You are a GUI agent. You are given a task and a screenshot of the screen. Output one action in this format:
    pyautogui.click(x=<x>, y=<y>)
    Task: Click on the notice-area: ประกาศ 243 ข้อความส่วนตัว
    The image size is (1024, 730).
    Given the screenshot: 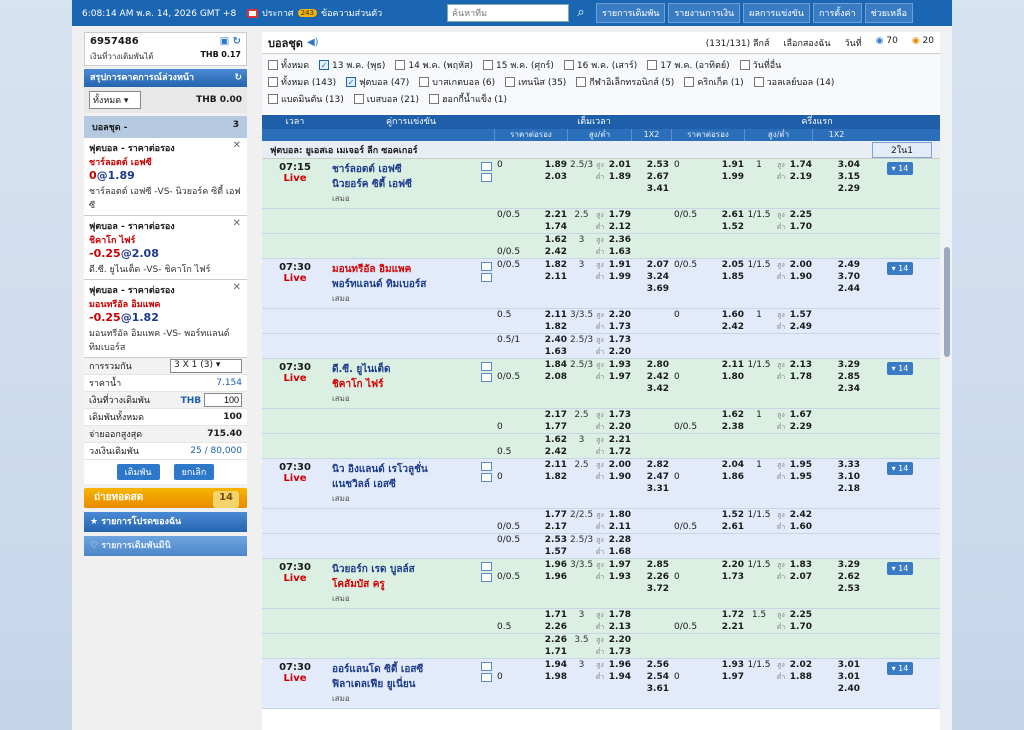 What is the action you would take?
    pyautogui.click(x=347, y=13)
    